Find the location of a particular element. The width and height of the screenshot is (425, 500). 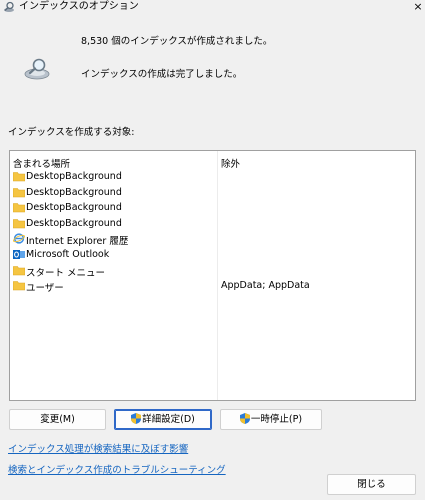

close-icon: × is located at coordinates (418, 6).